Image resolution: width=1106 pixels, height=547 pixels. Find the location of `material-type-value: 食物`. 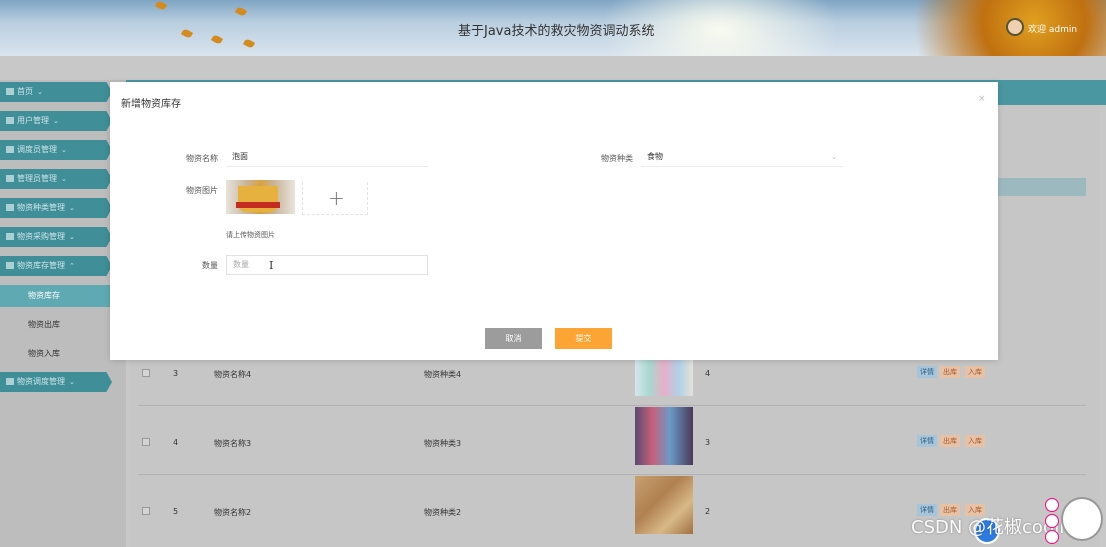

material-type-value: 食物 is located at coordinates (655, 156).